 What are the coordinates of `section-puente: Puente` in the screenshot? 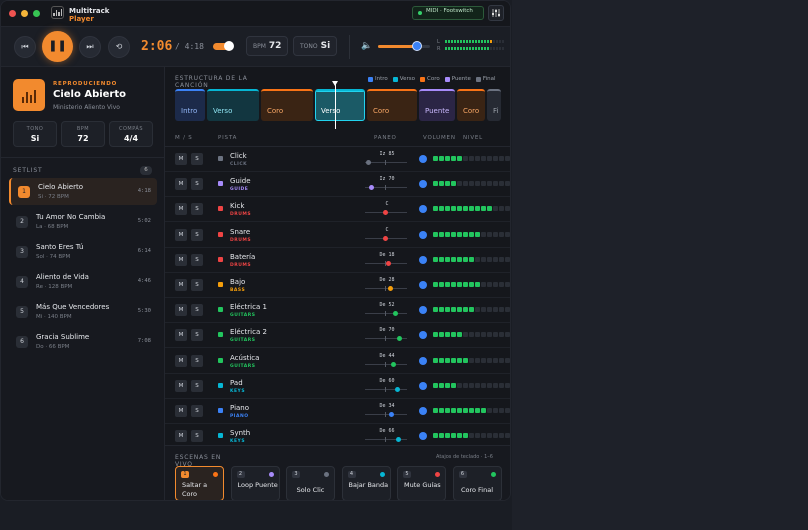 It's located at (437, 105).